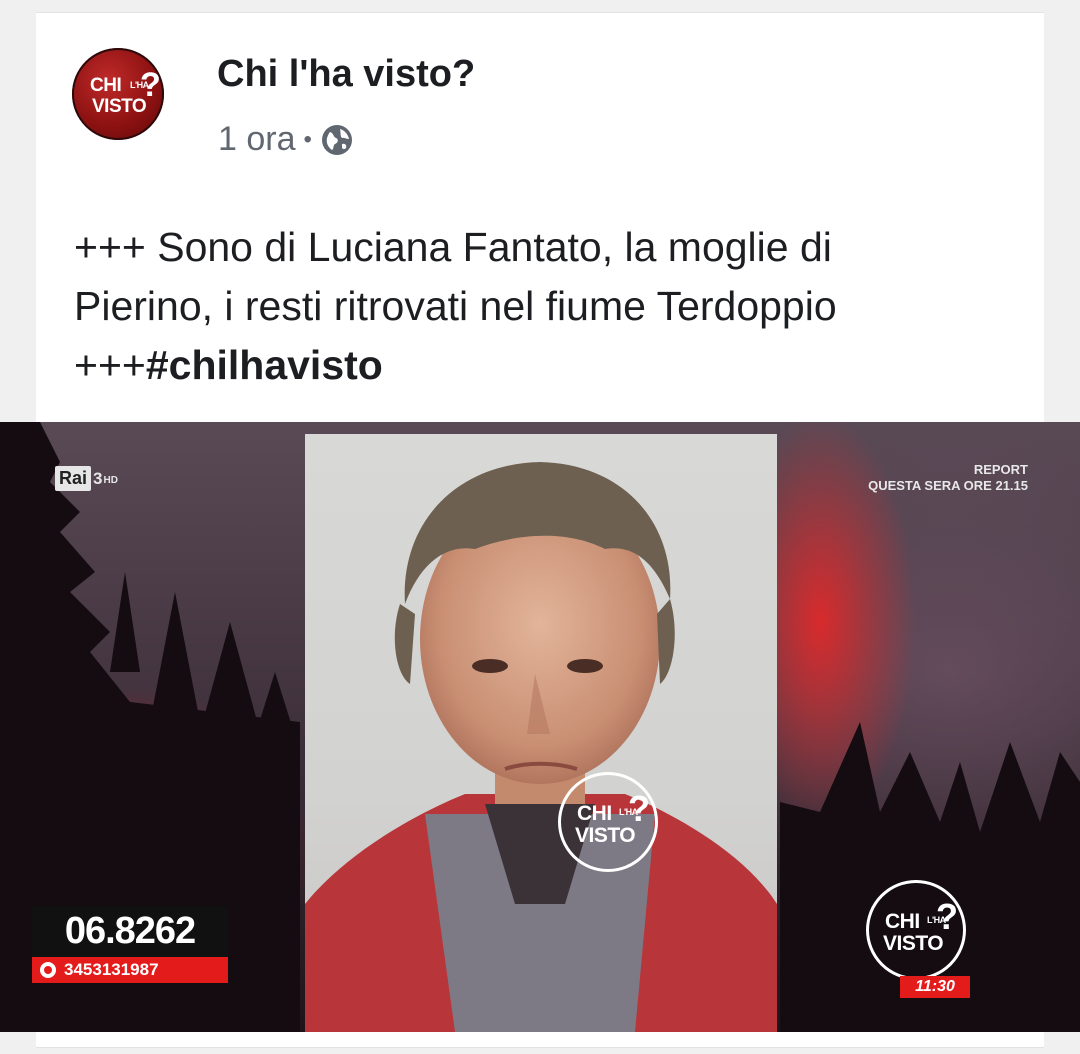 The image size is (1080, 1054). What do you see at coordinates (549, 365) in the screenshot?
I see `post-text-line: +++#chilhavisto` at bounding box center [549, 365].